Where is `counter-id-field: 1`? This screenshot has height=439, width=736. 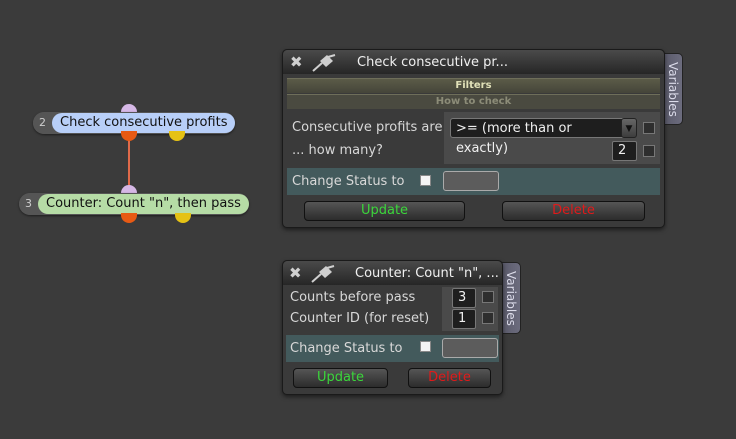 counter-id-field: 1 is located at coordinates (464, 319).